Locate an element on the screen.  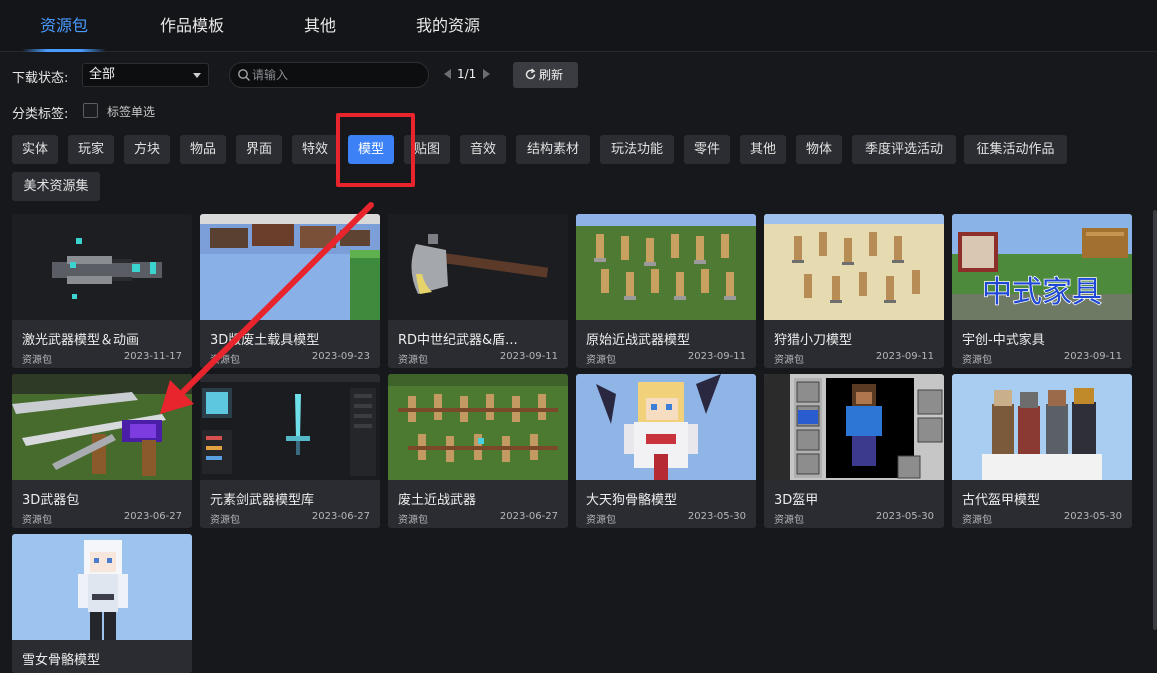
card-thumbnail-3d-armor is located at coordinates (854, 427).